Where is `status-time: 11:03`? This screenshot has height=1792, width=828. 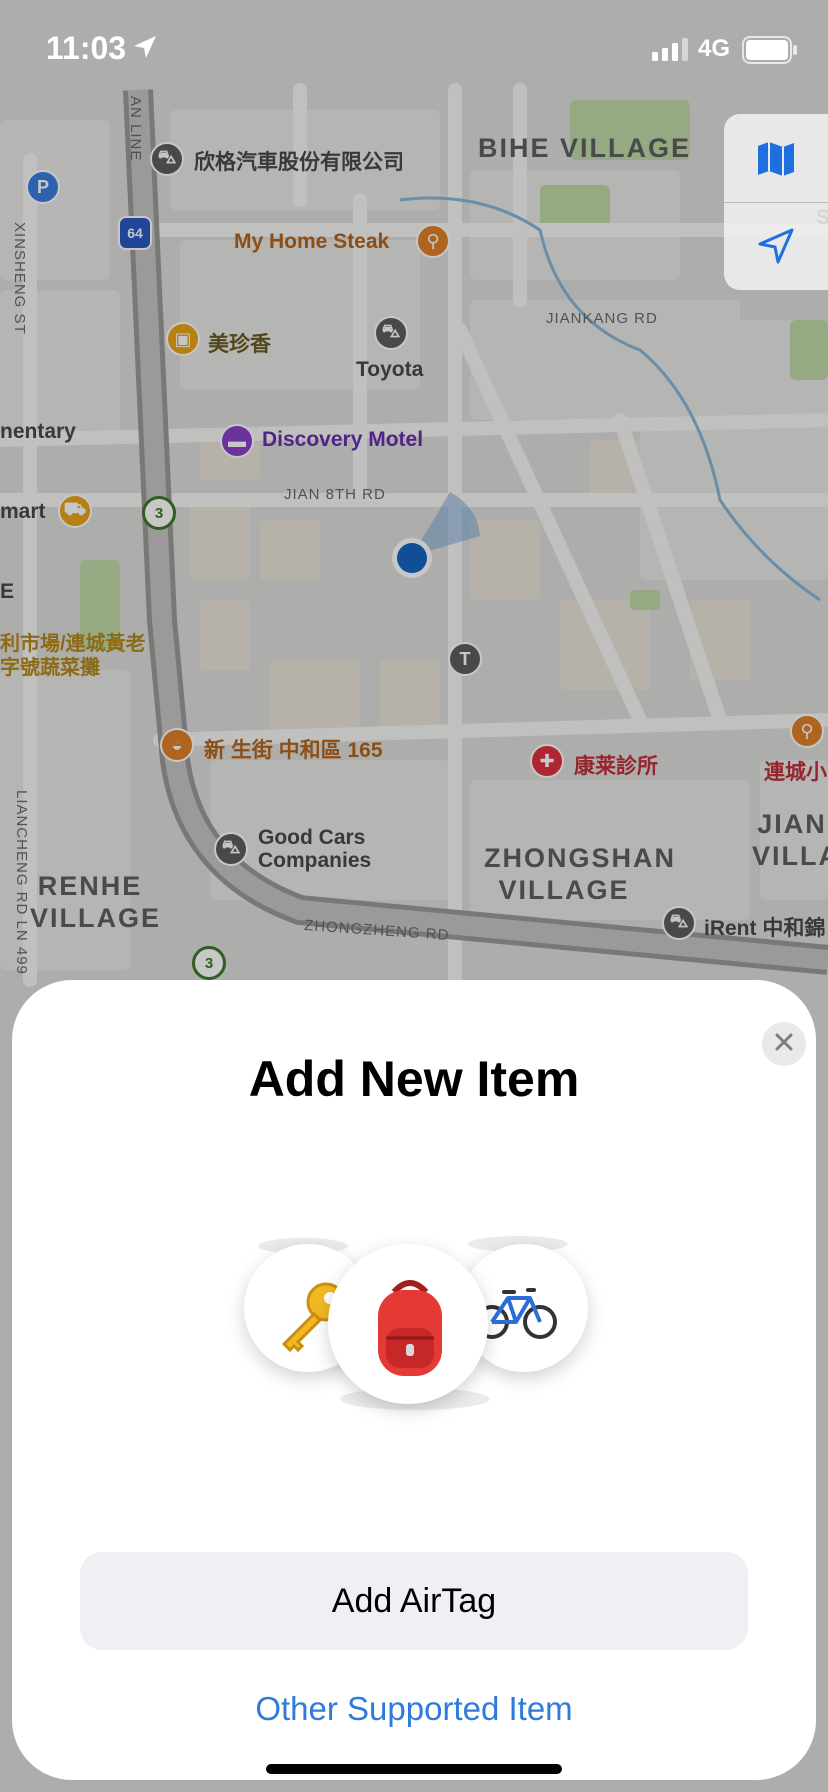
status-time: 11:03 is located at coordinates (86, 48).